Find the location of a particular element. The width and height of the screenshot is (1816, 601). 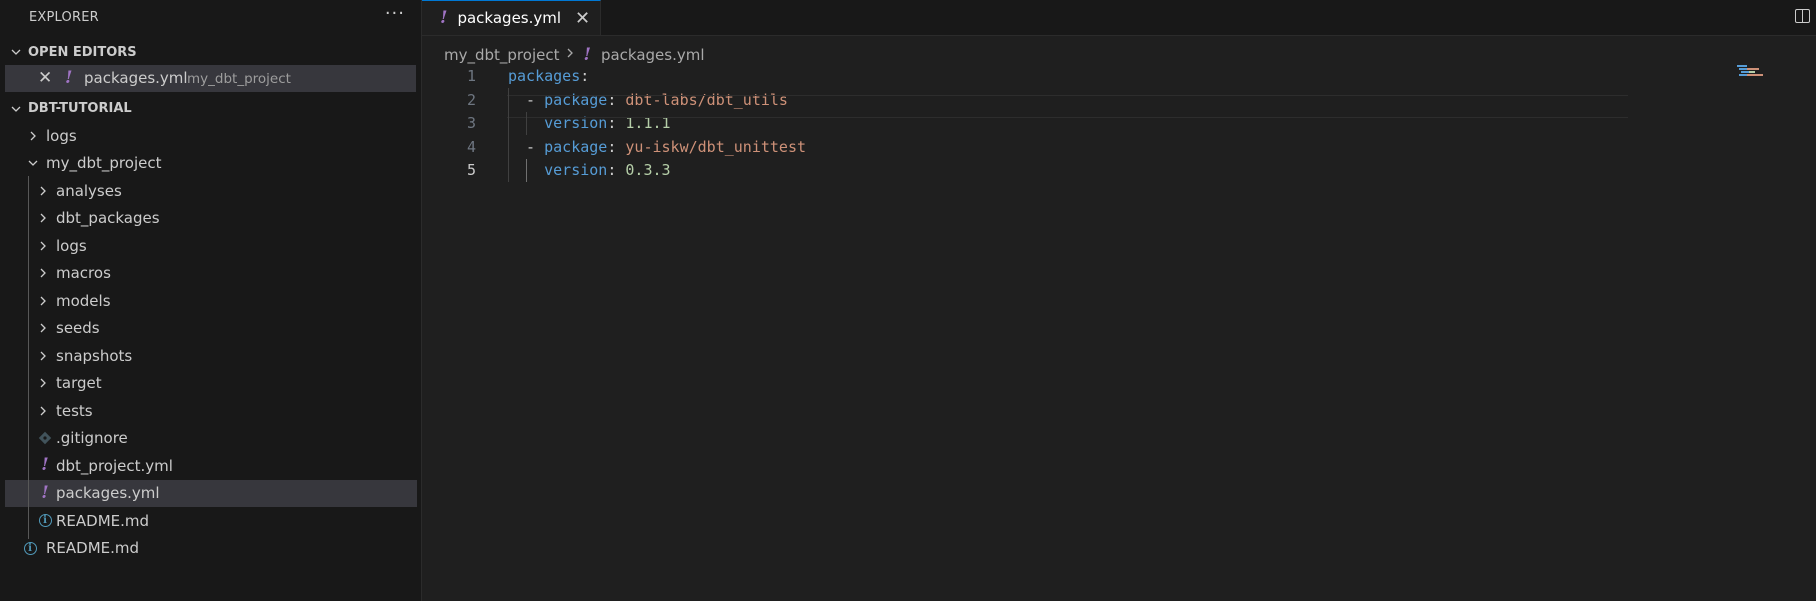

tree-item-label: tests is located at coordinates (74, 410).